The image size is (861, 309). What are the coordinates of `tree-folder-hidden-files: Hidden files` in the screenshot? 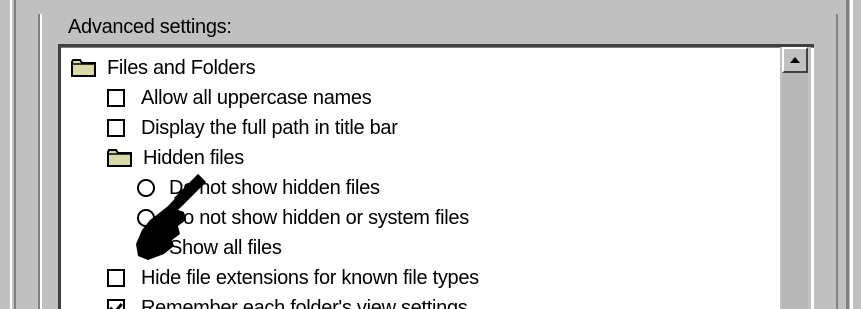 It's located at (175, 158).